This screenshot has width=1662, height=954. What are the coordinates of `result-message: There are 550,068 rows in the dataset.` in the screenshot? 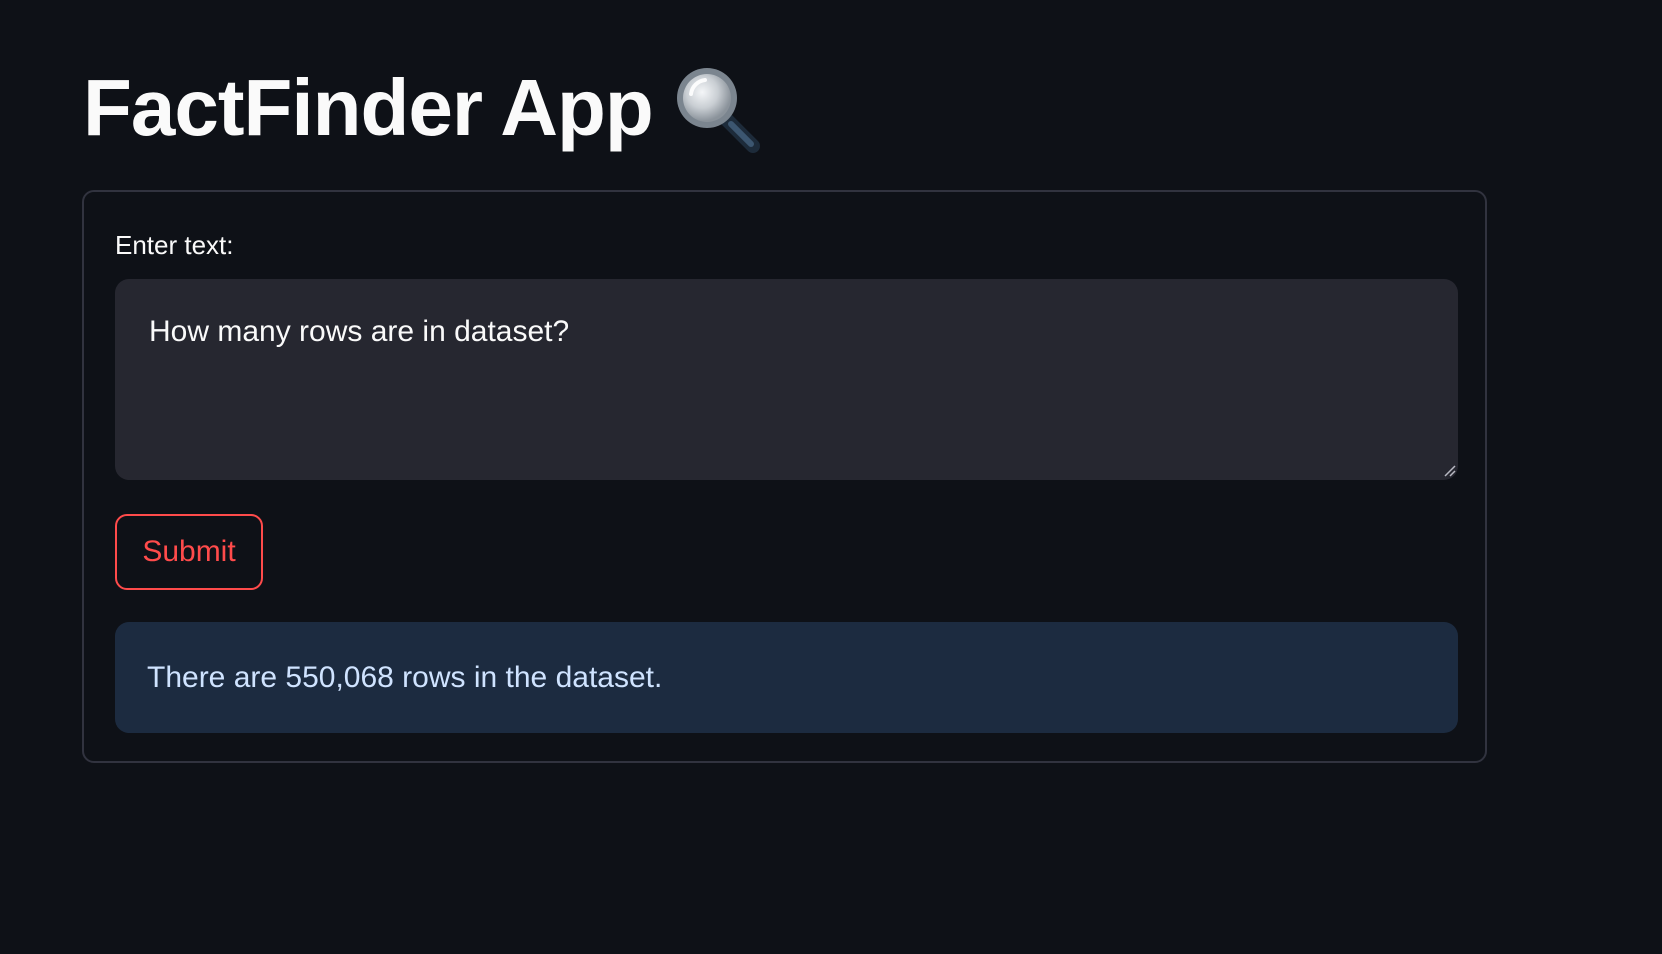 It's located at (786, 677).